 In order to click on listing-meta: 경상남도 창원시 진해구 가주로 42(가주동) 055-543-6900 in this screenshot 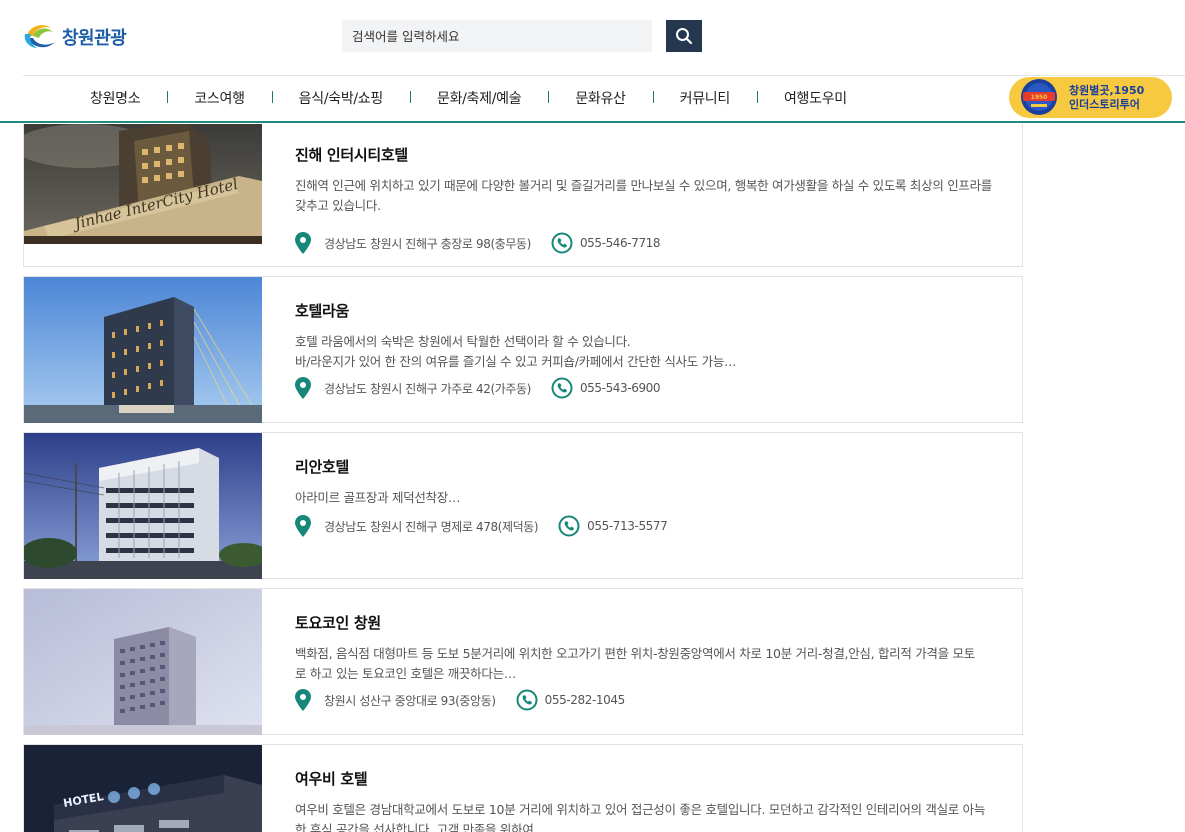, I will do `click(478, 388)`.